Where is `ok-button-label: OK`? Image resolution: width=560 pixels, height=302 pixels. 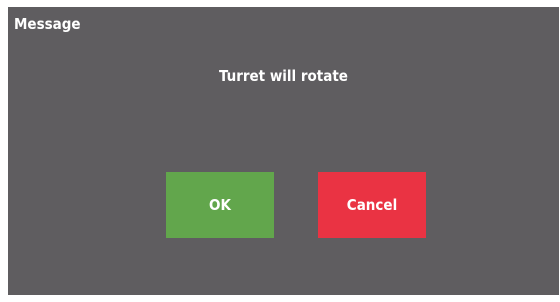
ok-button-label: OK is located at coordinates (220, 205).